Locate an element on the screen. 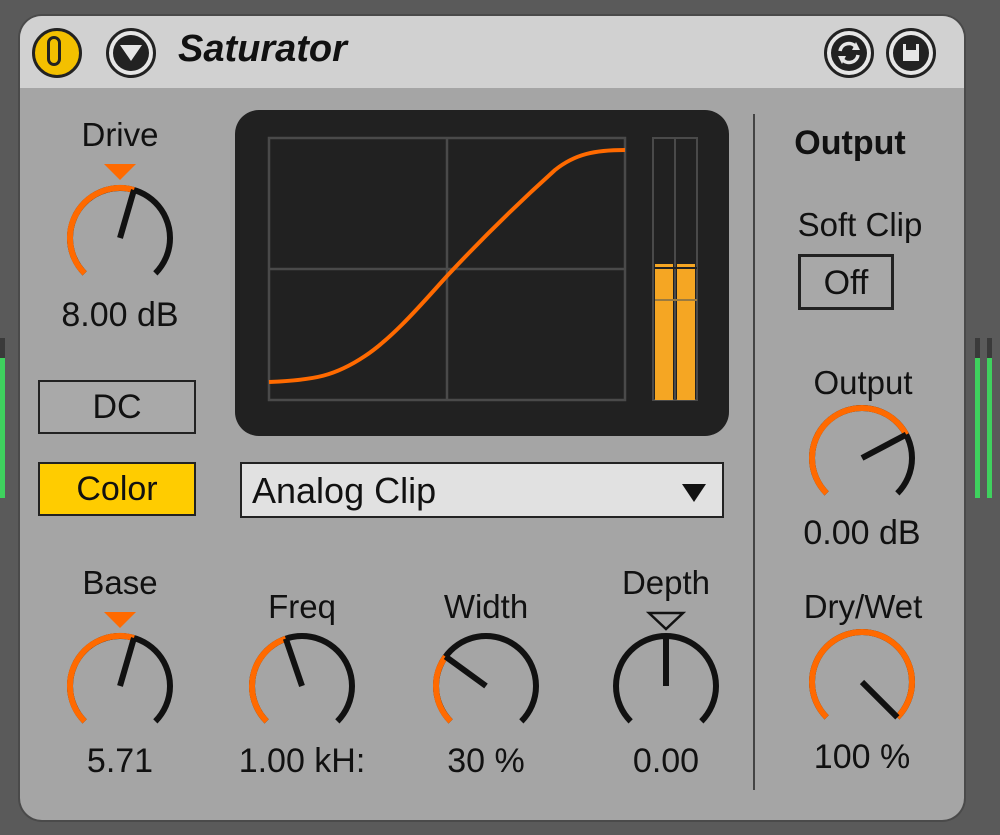 This screenshot has height=835, width=1000. knob-track is located at coordinates (486, 678).